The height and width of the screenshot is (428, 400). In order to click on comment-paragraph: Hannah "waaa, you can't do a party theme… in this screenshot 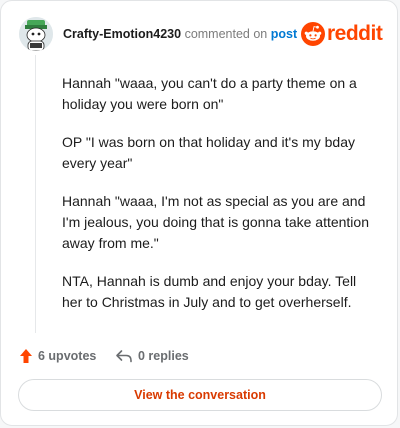, I will do `click(209, 93)`.